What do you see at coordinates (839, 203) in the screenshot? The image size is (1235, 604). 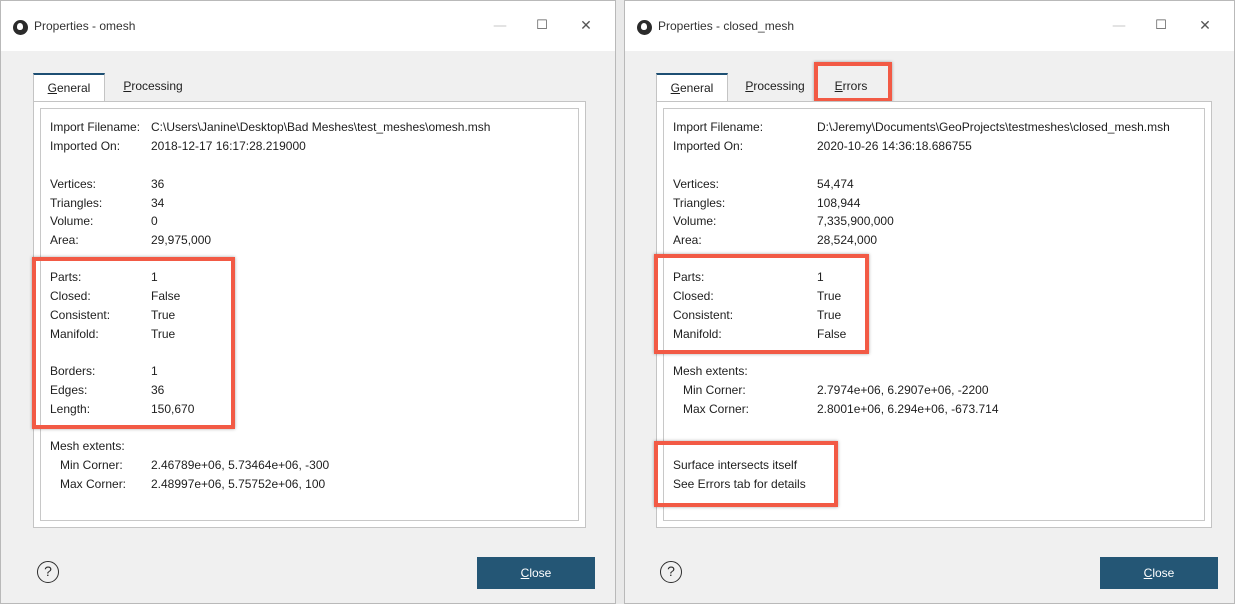 I see `property-value: 108,944` at bounding box center [839, 203].